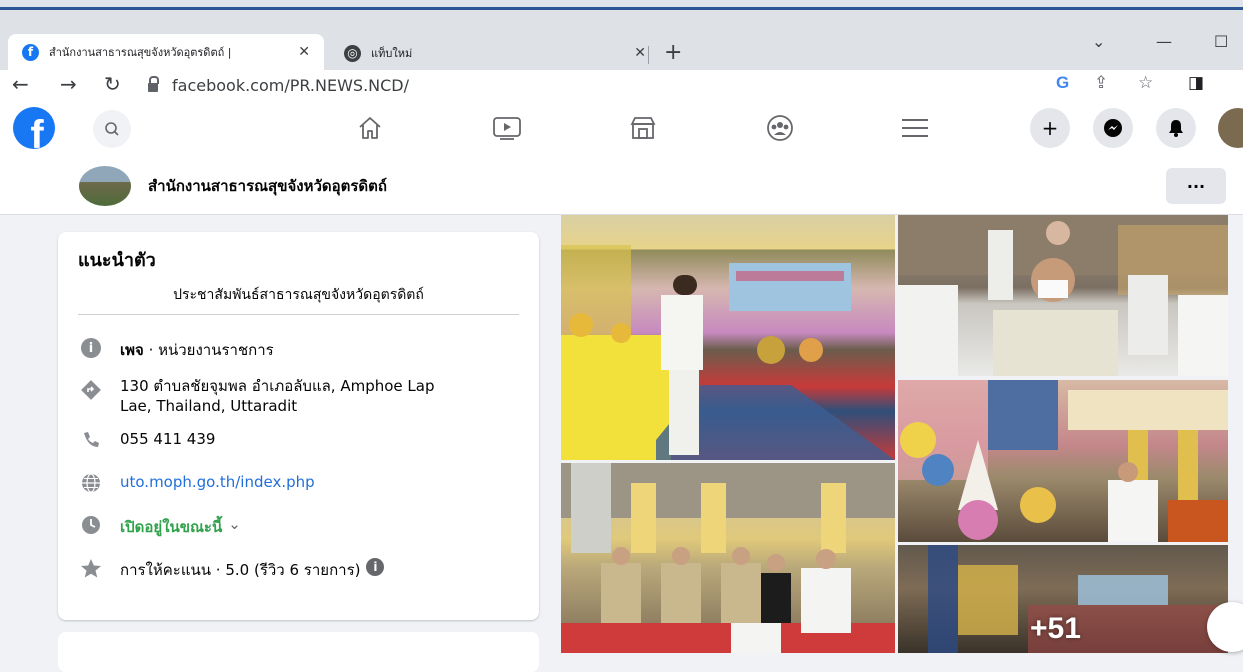 The image size is (1243, 672). I want to click on photo-officials-seated, so click(1063, 295).